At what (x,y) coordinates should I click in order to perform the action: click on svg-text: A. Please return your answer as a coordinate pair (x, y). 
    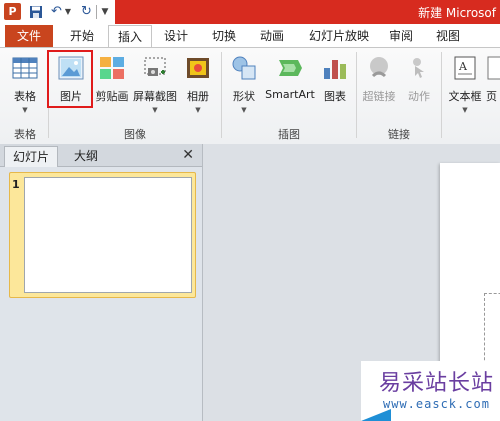
    Looking at the image, I should click on (463, 66).